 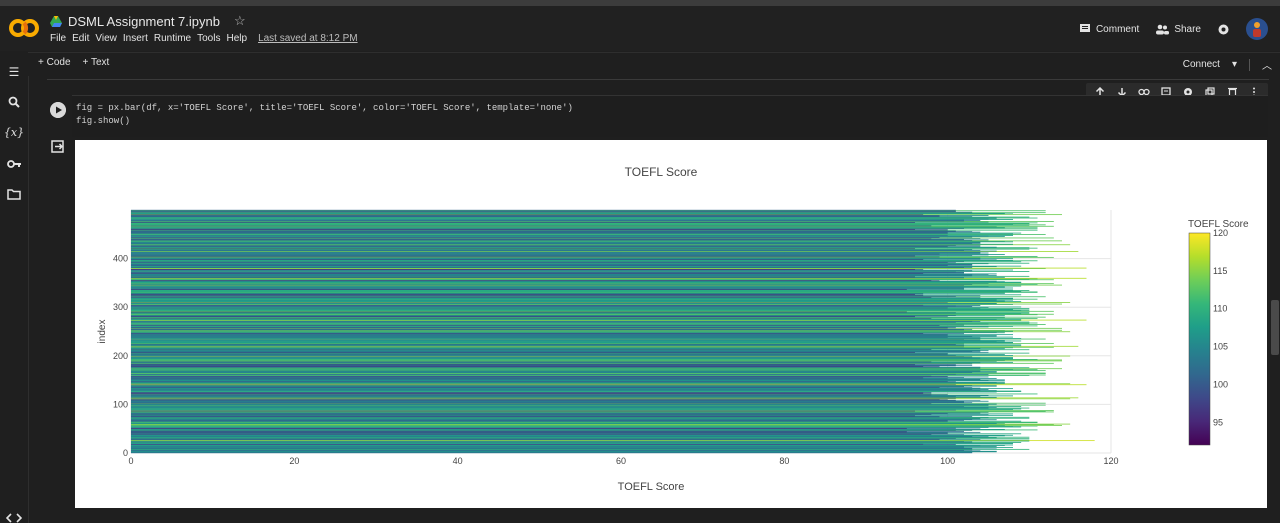 What do you see at coordinates (1220, 309) in the screenshot?
I see `colorbar-tick-label: 110` at bounding box center [1220, 309].